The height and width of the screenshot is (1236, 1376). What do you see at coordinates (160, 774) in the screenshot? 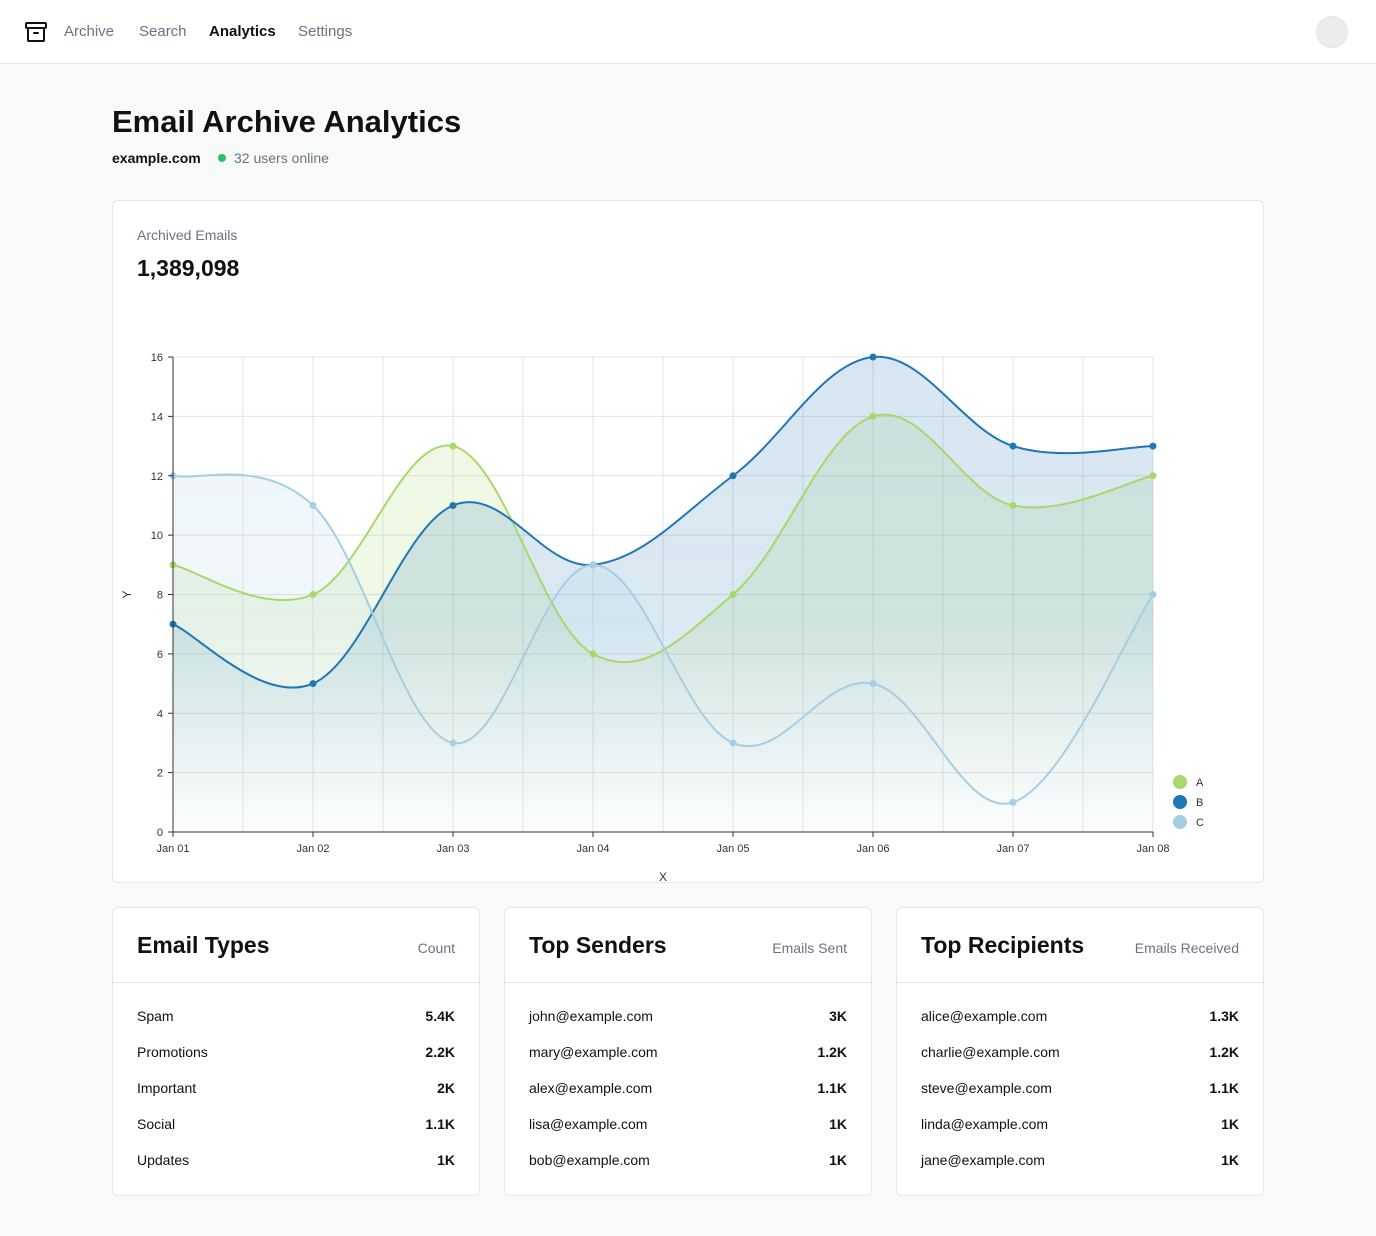
I see `y-tick-label: 2` at bounding box center [160, 774].